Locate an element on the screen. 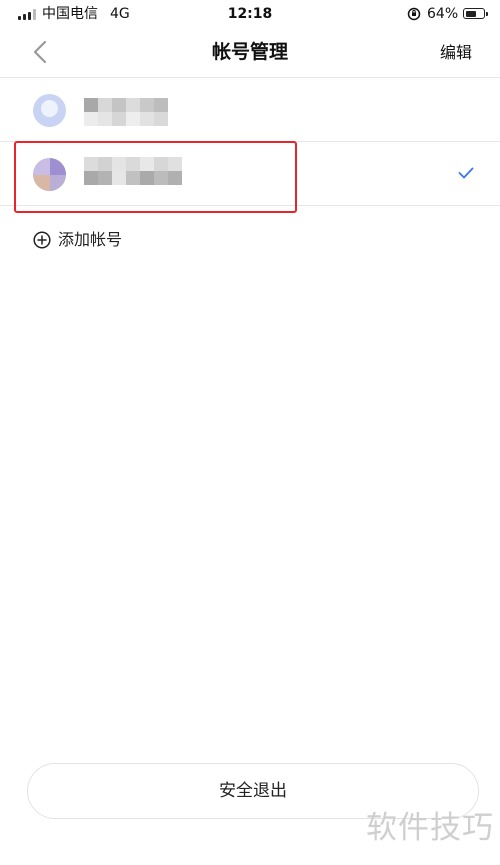  status-bar: 中国电信 4G 12:18 64% is located at coordinates (250, 14).